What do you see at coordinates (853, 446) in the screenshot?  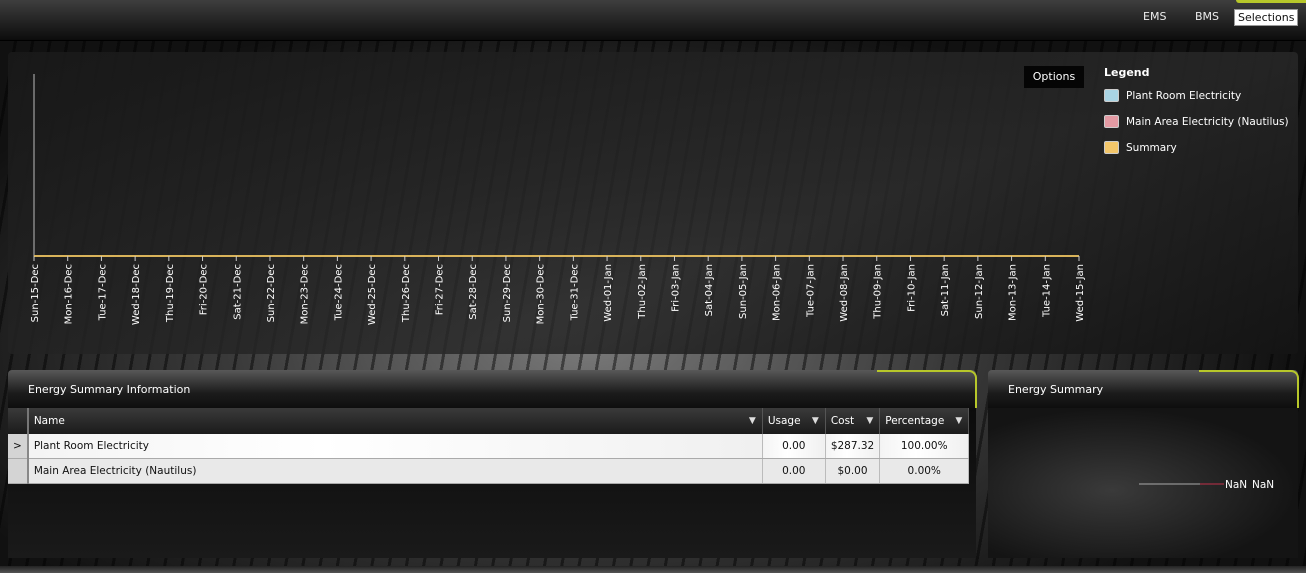 I see `cell-cost: $287.32` at bounding box center [853, 446].